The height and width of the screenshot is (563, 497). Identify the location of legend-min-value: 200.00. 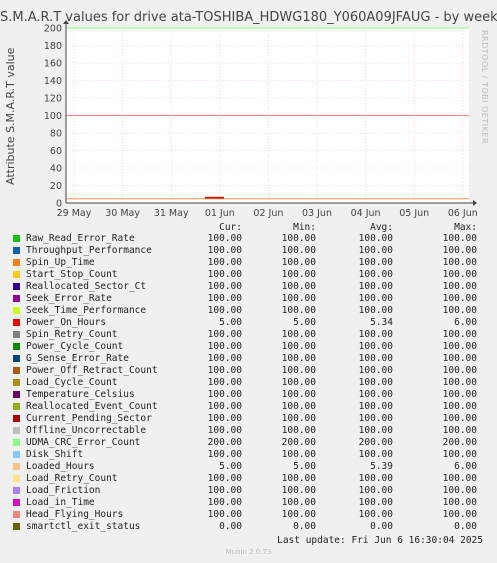
(298, 442).